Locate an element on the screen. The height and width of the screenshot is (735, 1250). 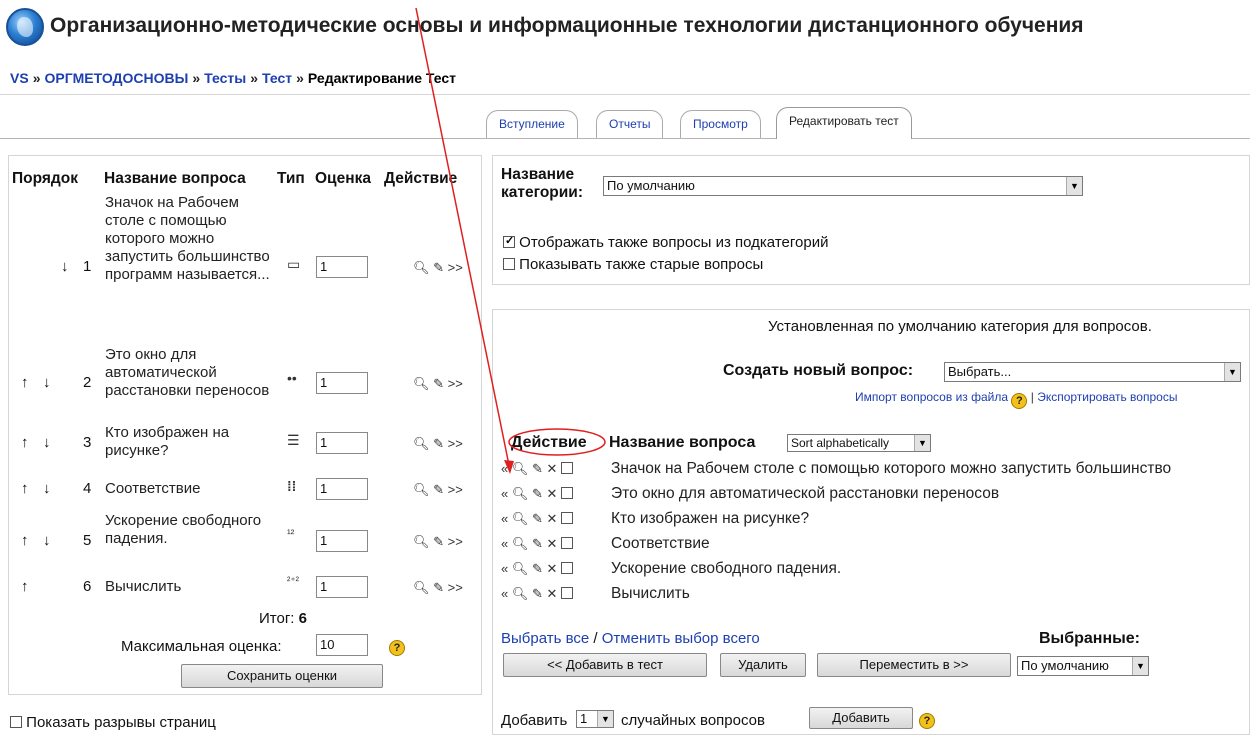
show-old-questions-row: Показывать также старые вопросы is located at coordinates (633, 264).